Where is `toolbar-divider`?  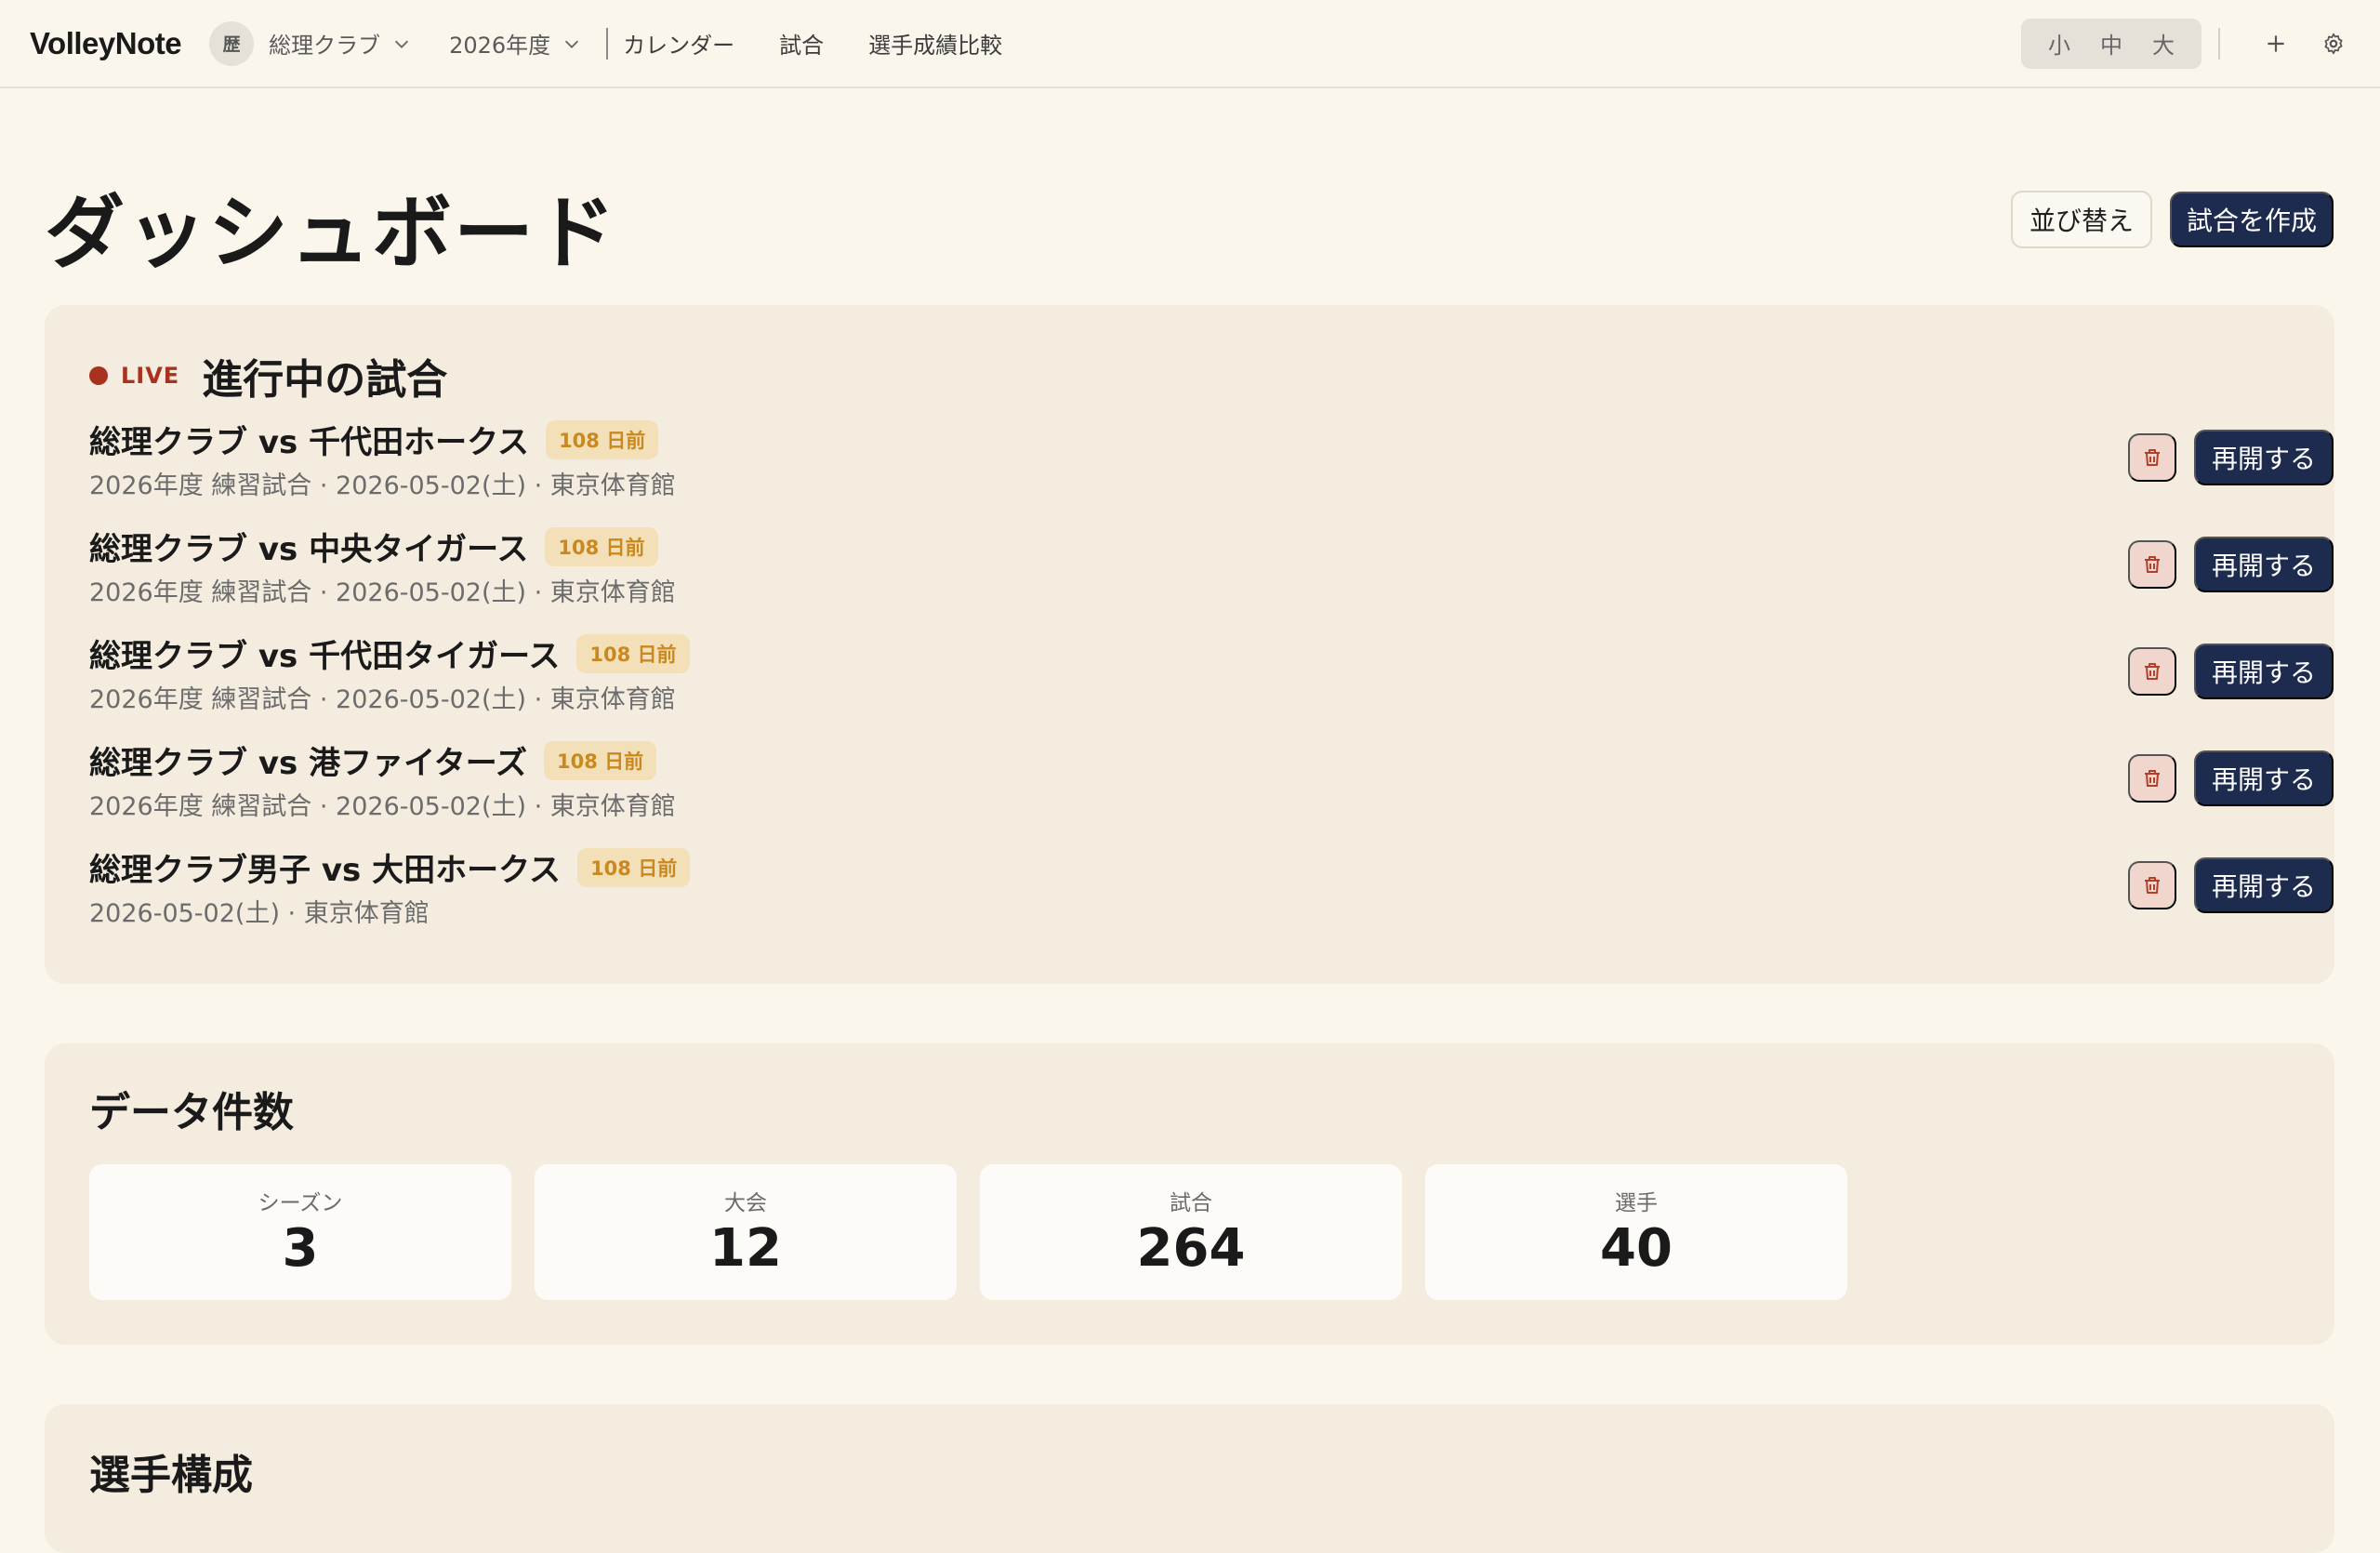
toolbar-divider is located at coordinates (2219, 43).